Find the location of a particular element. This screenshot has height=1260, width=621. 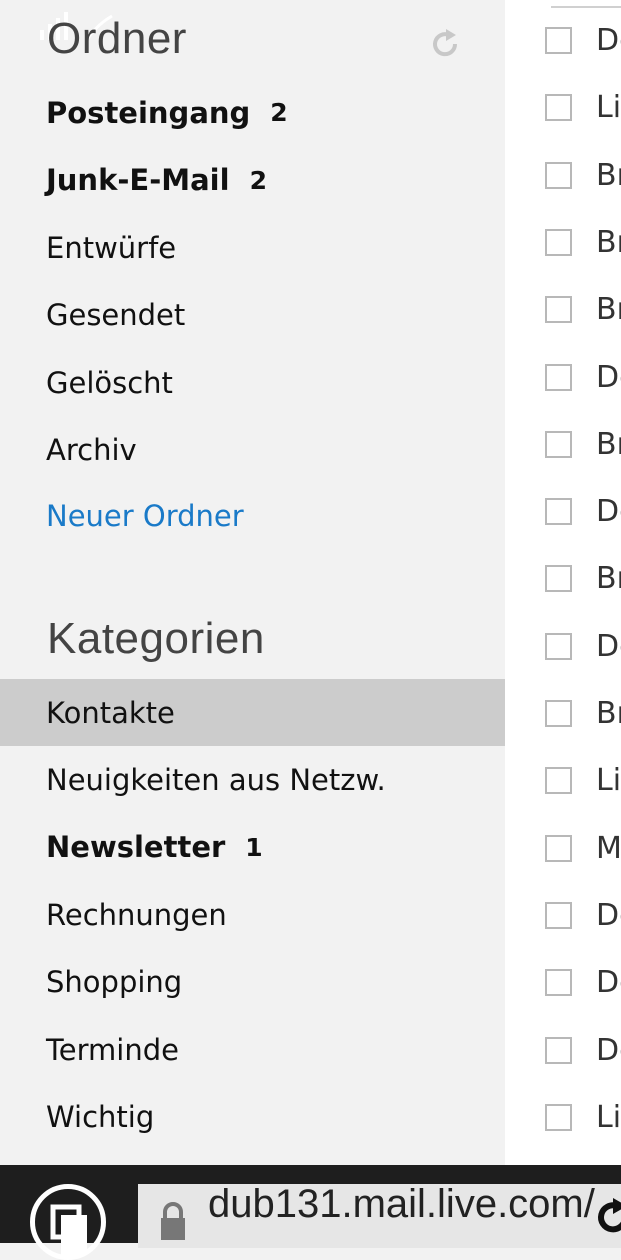

folder-item-4: Gelöscht is located at coordinates (252, 382).